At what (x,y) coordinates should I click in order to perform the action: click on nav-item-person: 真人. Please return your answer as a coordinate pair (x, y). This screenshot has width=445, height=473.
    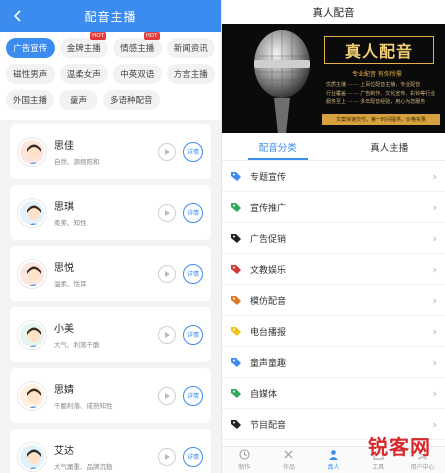
    Looking at the image, I should click on (333, 460).